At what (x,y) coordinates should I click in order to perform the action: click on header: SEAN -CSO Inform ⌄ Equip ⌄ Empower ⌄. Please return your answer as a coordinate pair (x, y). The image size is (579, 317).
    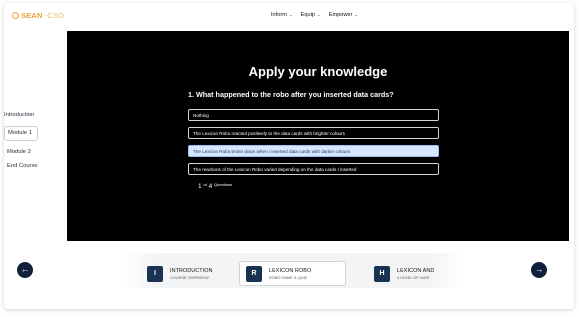
    Looking at the image, I should click on (289, 16).